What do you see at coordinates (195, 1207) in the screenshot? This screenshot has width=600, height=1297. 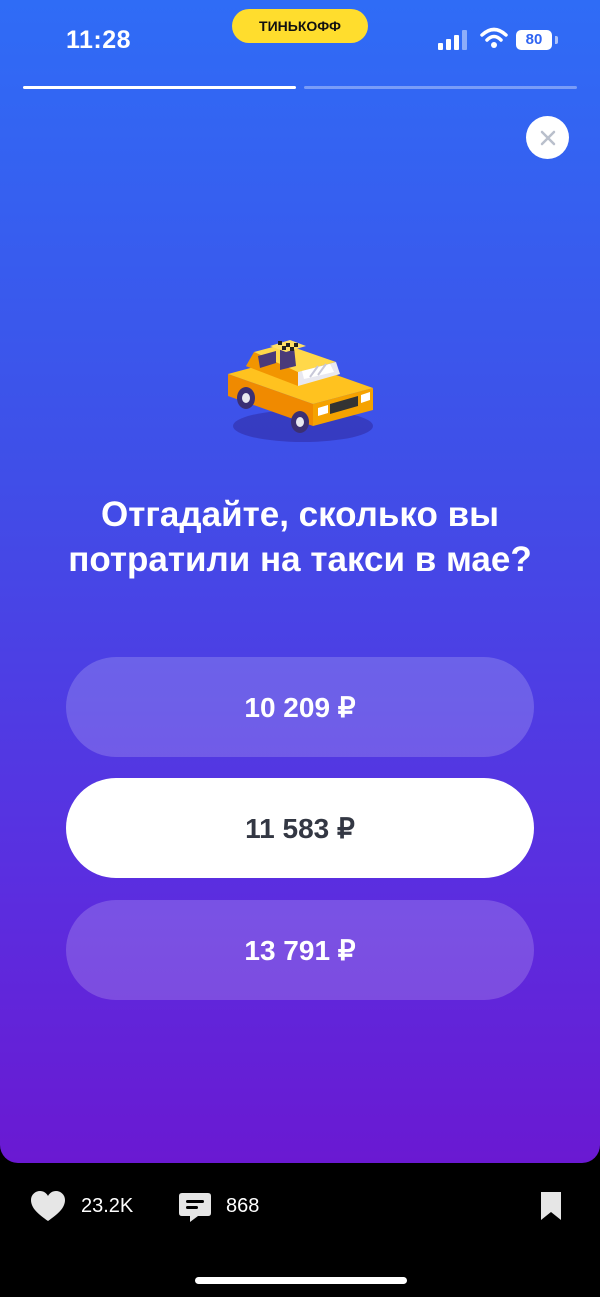 I see `comment-icon` at bounding box center [195, 1207].